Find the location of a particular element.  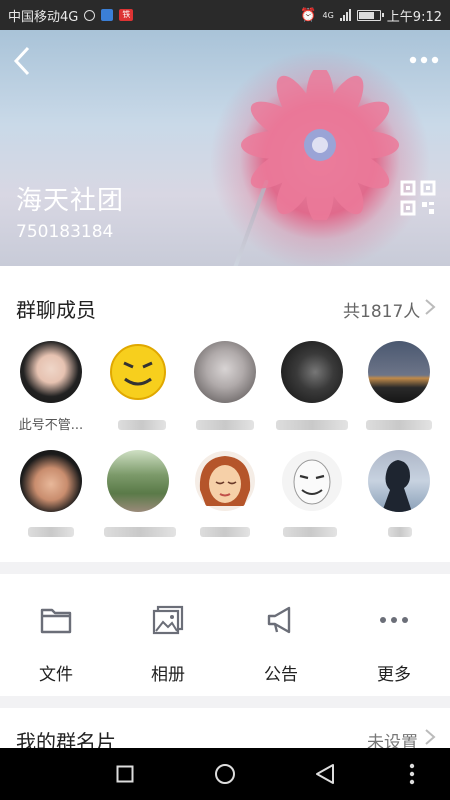

flower-illustration is located at coordinates (320, 145).